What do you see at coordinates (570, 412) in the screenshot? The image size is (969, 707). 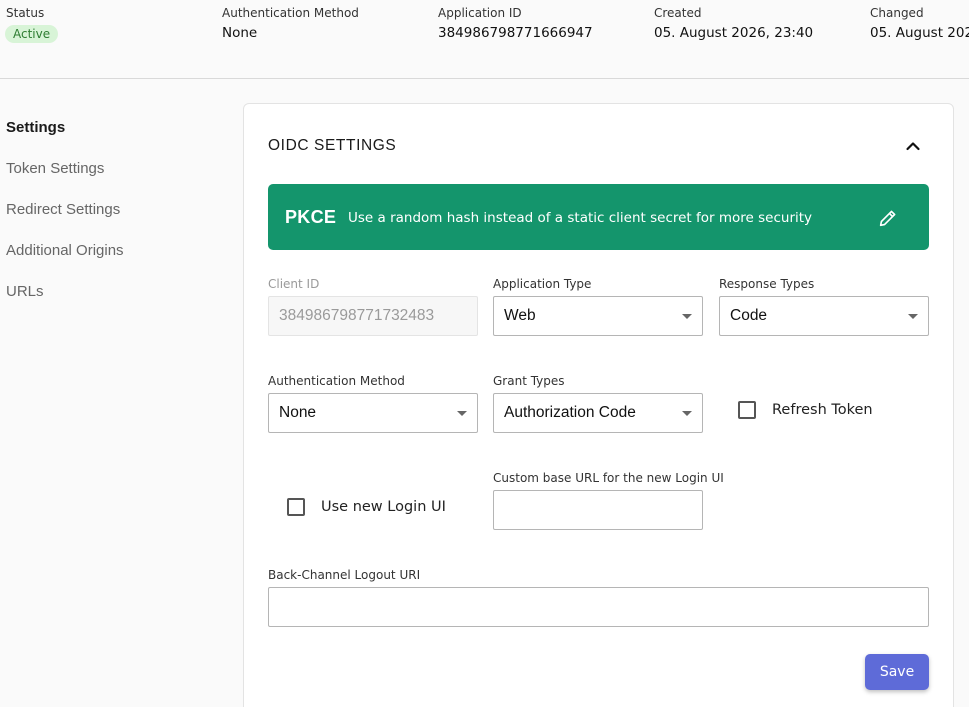 I see `grant-types-value: Authorization Code` at bounding box center [570, 412].